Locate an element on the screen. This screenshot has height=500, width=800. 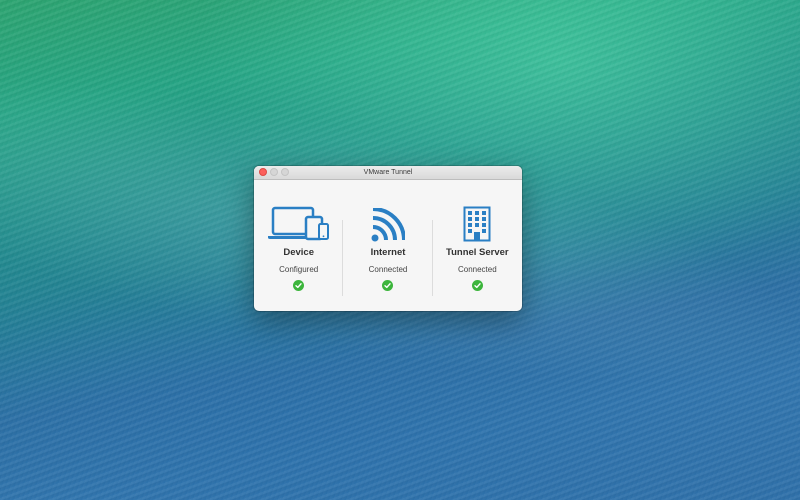
device-status-text: Configured is located at coordinates (299, 269).